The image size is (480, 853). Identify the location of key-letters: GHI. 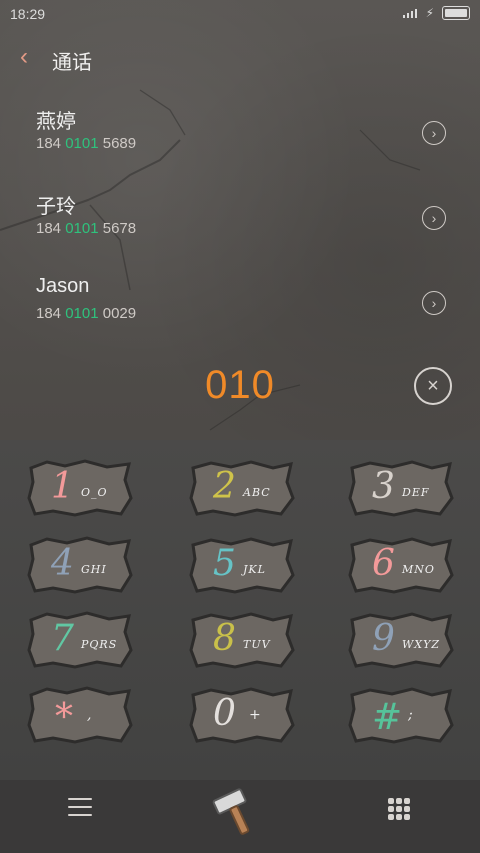
(94, 569).